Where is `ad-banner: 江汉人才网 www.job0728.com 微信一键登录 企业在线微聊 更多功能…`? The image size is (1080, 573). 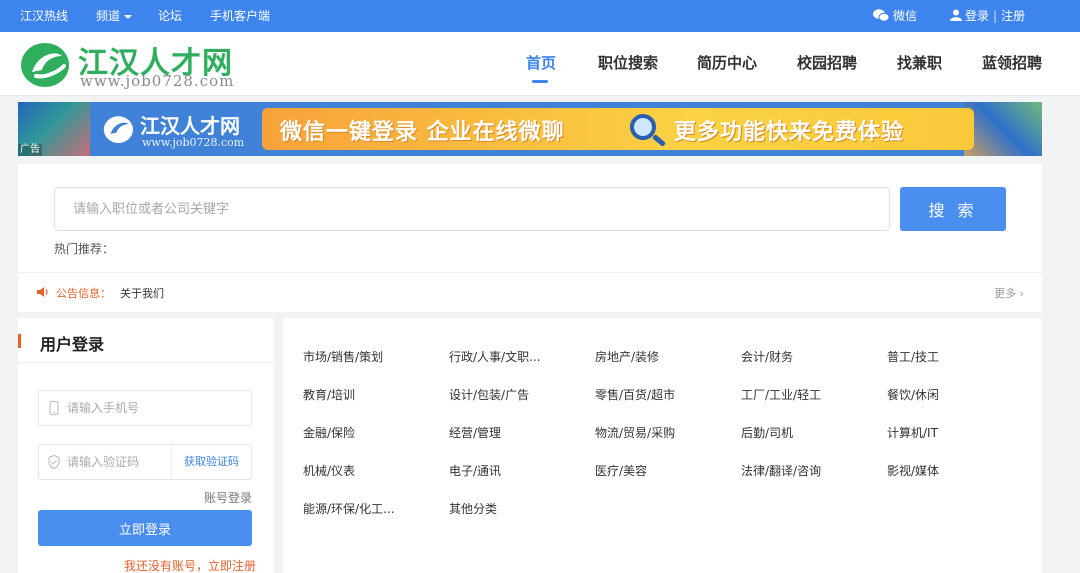
ad-banner: 江汉人才网 www.job0728.com 微信一键登录 企业在线微聊 更多功能… is located at coordinates (530, 129).